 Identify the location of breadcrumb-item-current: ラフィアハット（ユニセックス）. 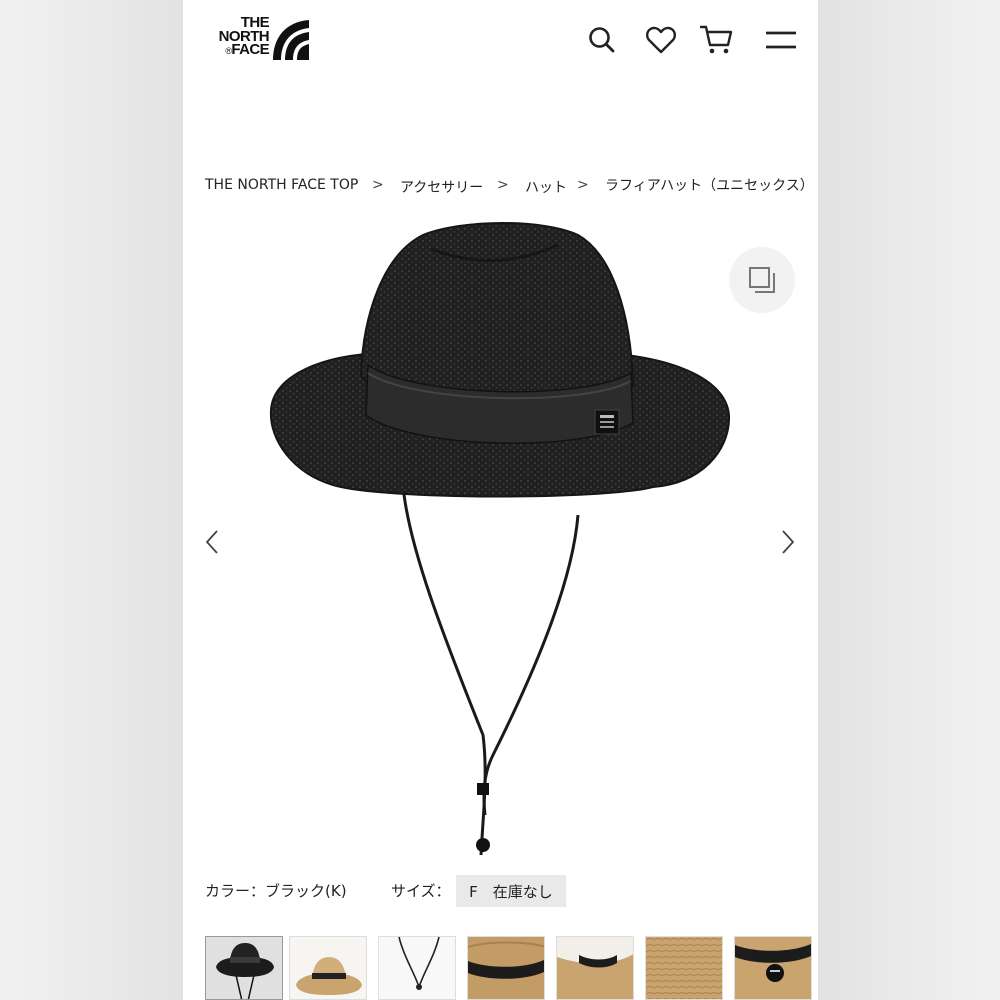
(709, 186).